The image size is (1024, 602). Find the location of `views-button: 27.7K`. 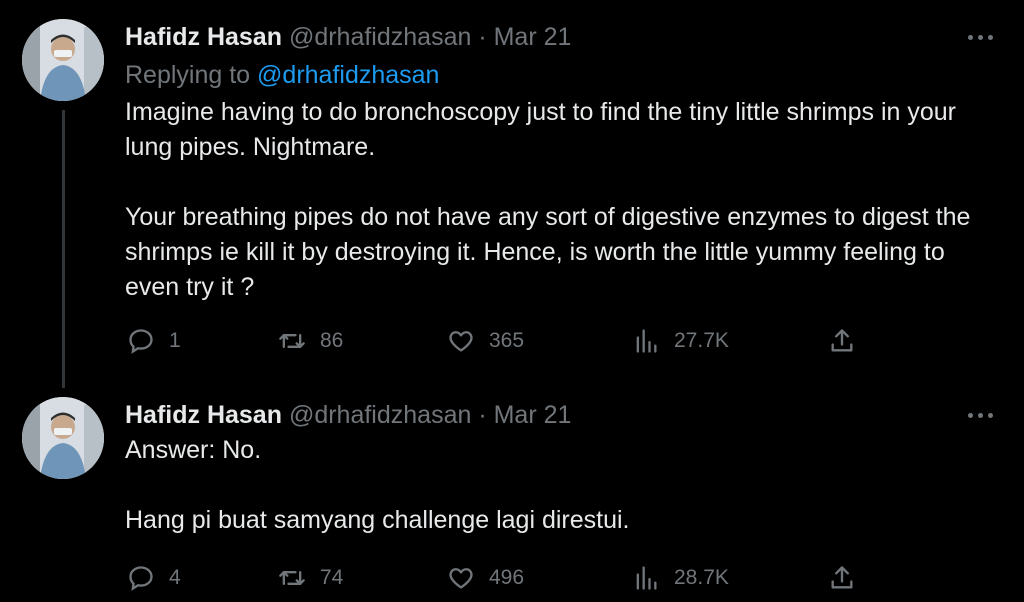

views-button: 27.7K is located at coordinates (680, 341).